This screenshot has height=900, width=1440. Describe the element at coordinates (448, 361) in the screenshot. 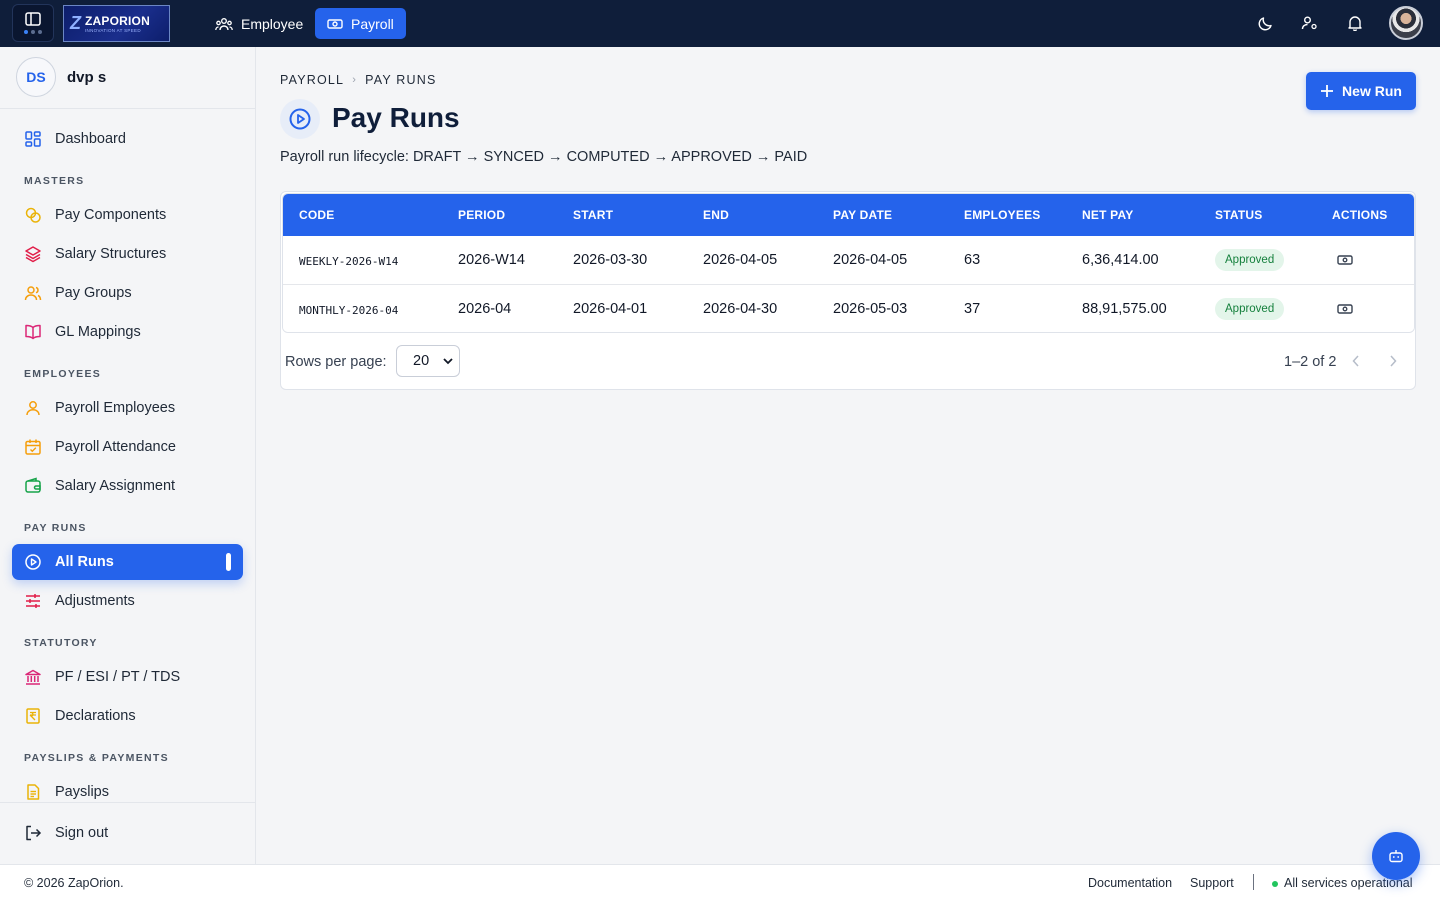

I see `chevron-down-icon` at that location.